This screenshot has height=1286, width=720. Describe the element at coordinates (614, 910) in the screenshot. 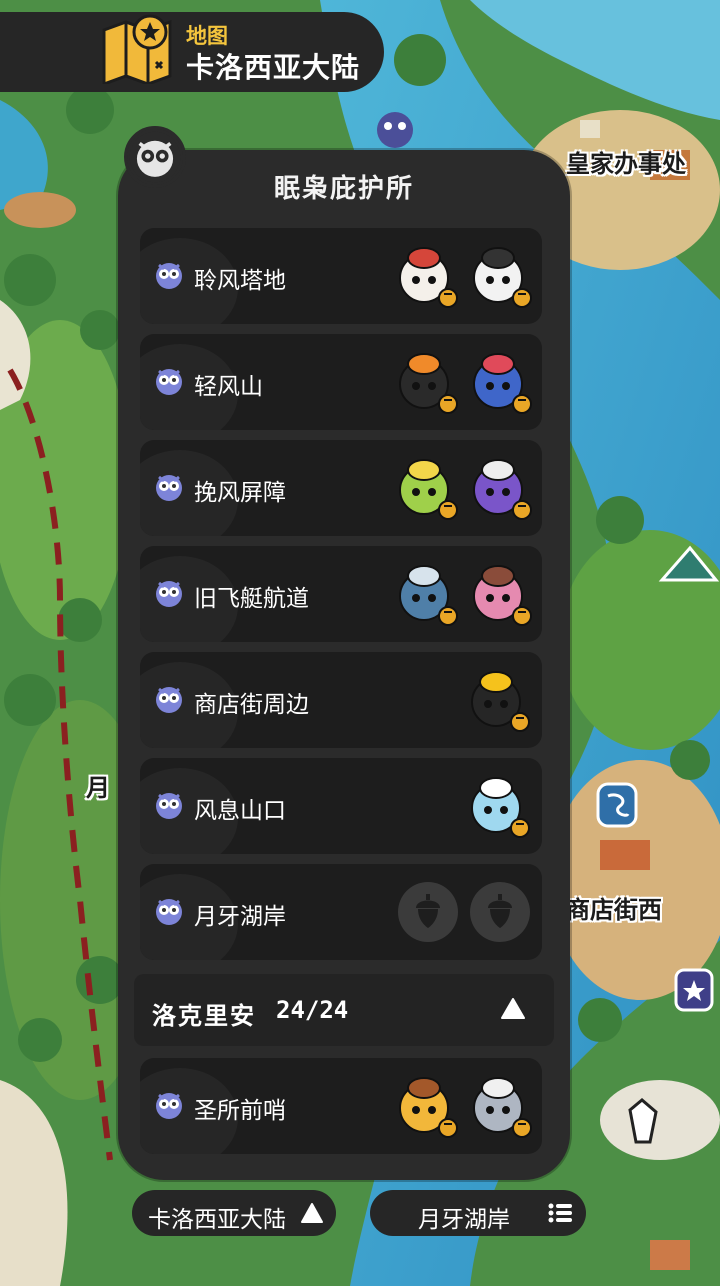

I see `map-label-shop-street-west: 商店街西` at that location.